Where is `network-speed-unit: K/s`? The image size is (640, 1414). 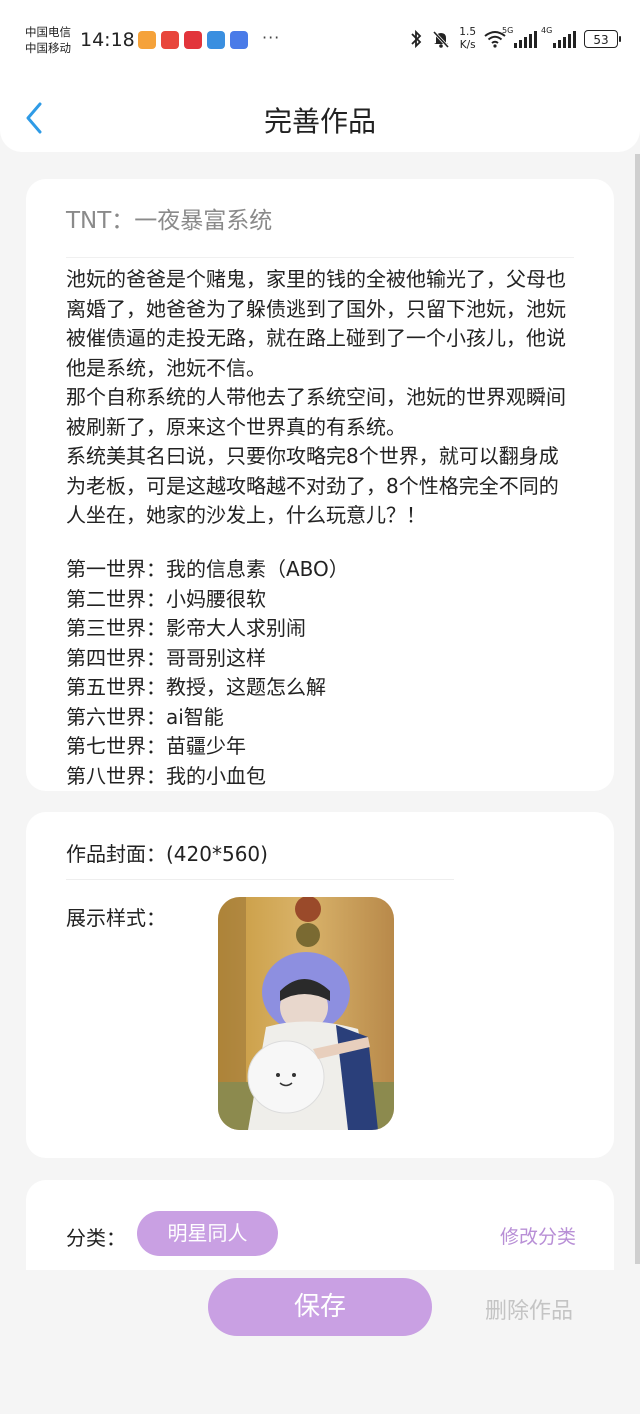 network-speed-unit: K/s is located at coordinates (467, 45).